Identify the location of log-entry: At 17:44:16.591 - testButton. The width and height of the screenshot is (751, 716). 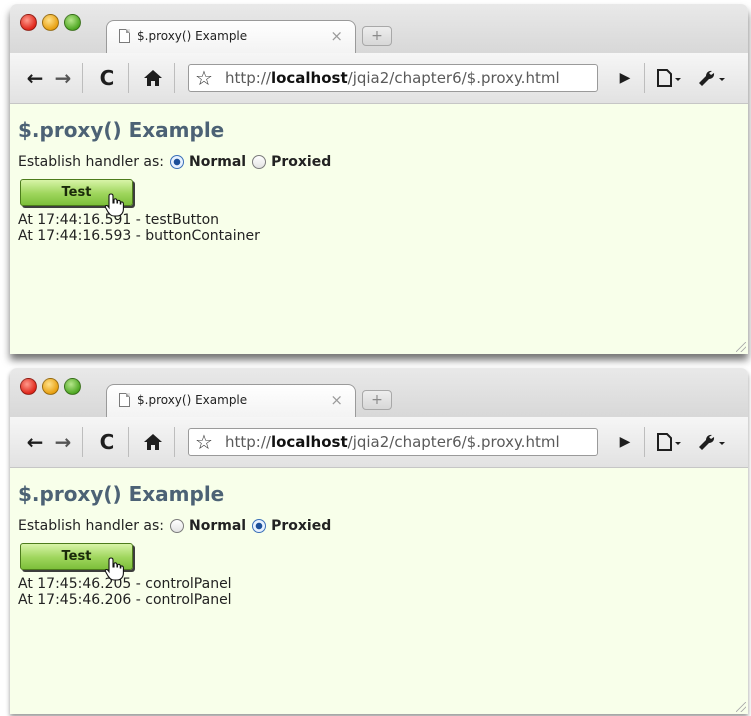
(119, 220).